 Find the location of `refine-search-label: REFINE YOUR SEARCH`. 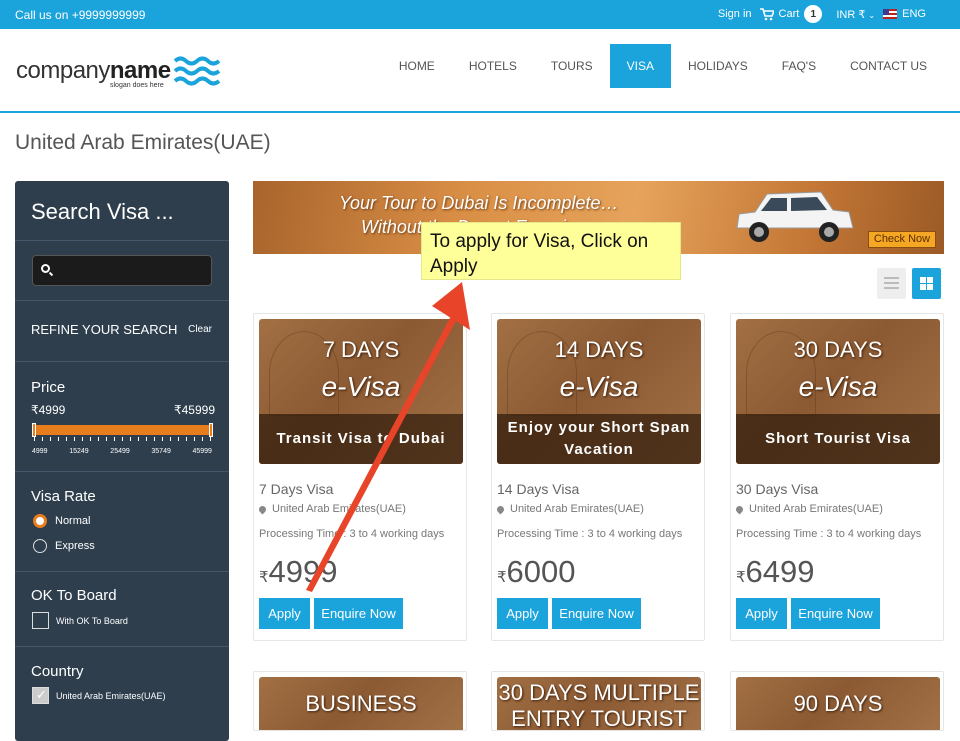

refine-search-label: REFINE YOUR SEARCH is located at coordinates (104, 329).